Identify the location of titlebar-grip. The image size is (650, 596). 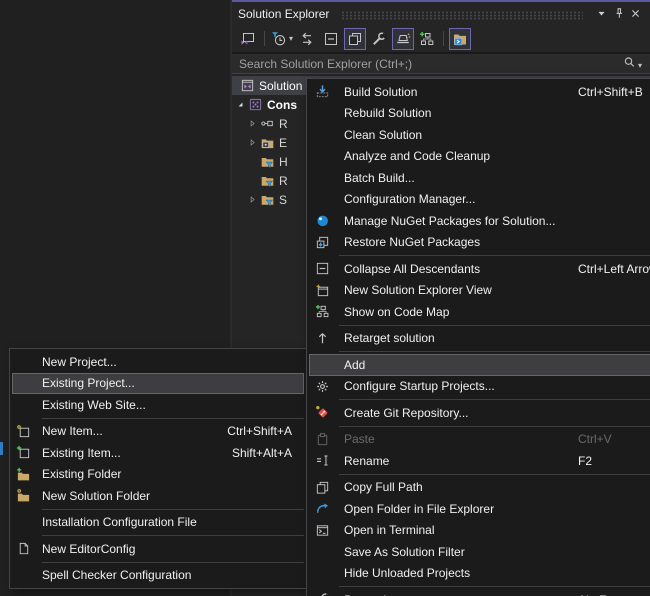
(462, 15).